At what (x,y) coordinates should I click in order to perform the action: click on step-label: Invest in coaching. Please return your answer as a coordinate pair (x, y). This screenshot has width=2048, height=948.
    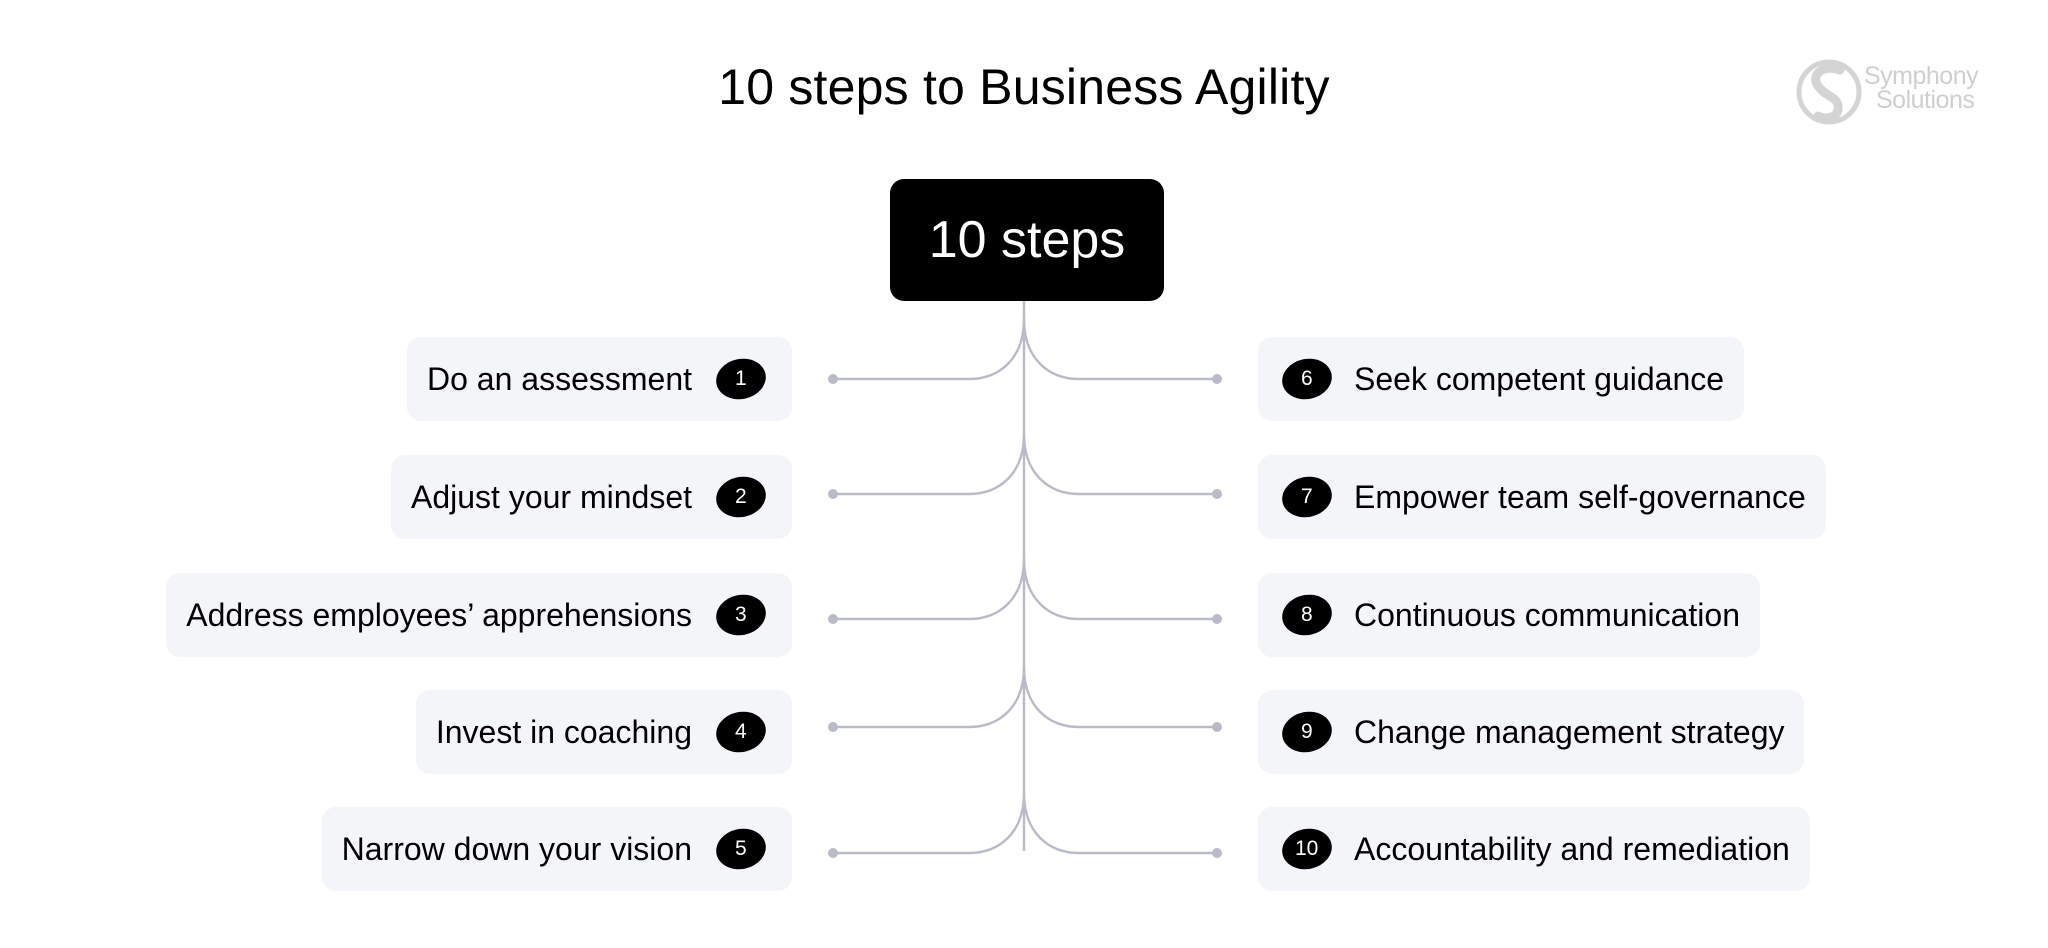
    Looking at the image, I should click on (563, 731).